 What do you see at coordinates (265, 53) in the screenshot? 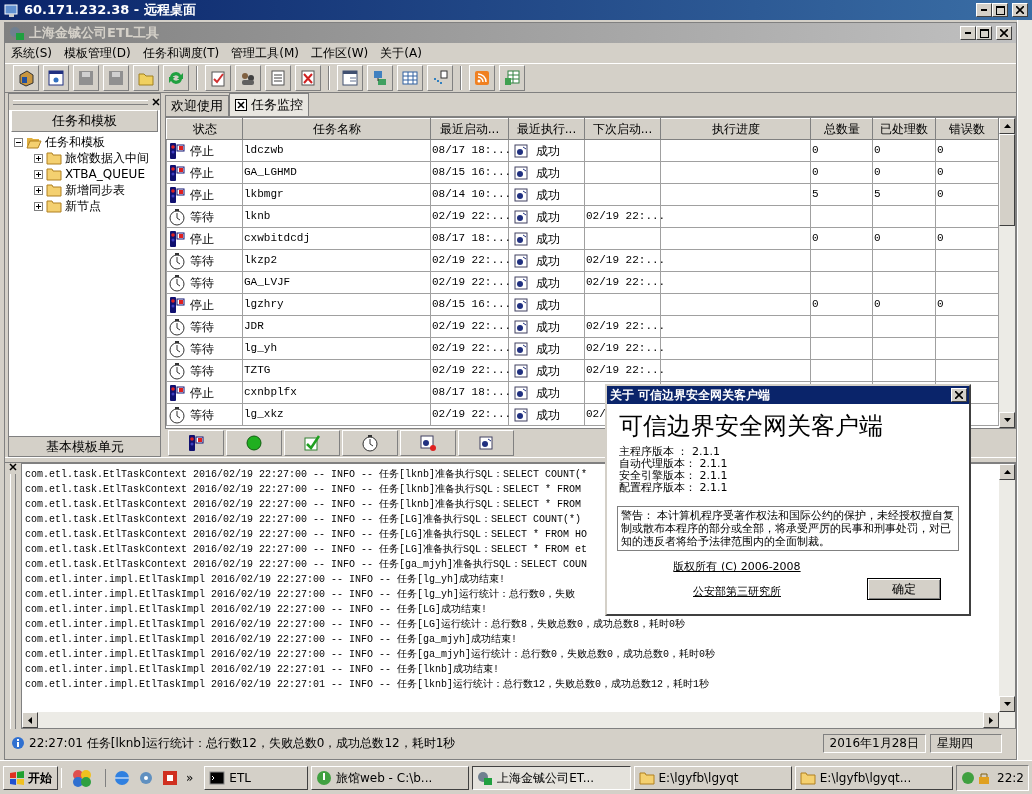
I see `menu-item: 管理工具(M)` at bounding box center [265, 53].